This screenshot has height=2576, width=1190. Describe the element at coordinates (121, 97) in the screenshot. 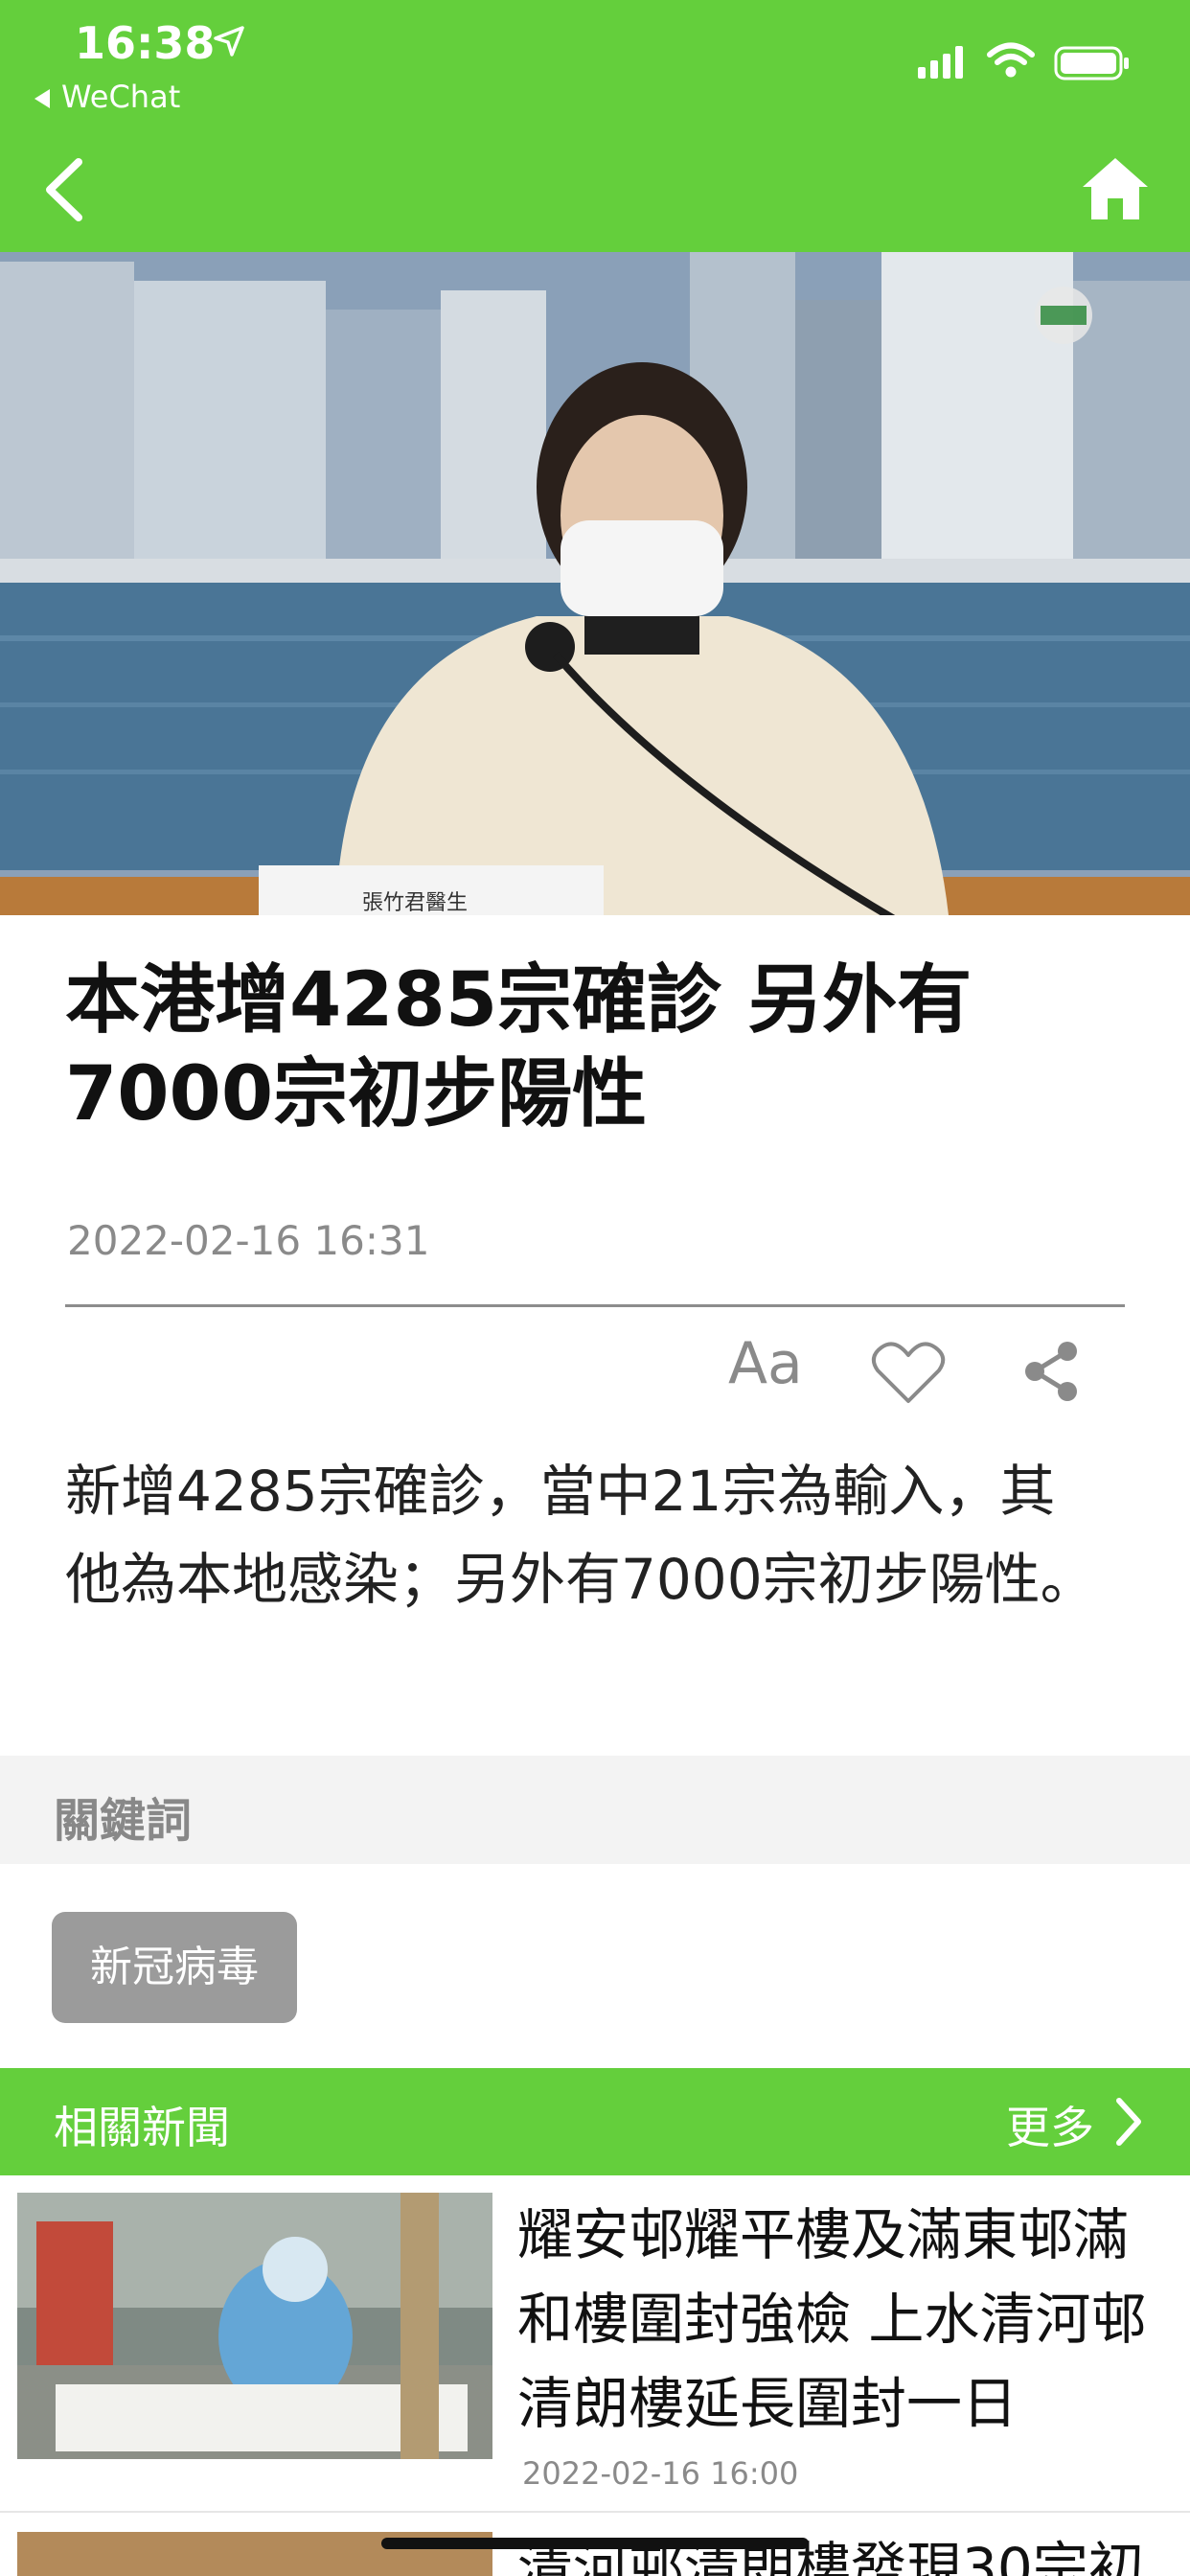

I see `back-app-label: WeChat` at that location.